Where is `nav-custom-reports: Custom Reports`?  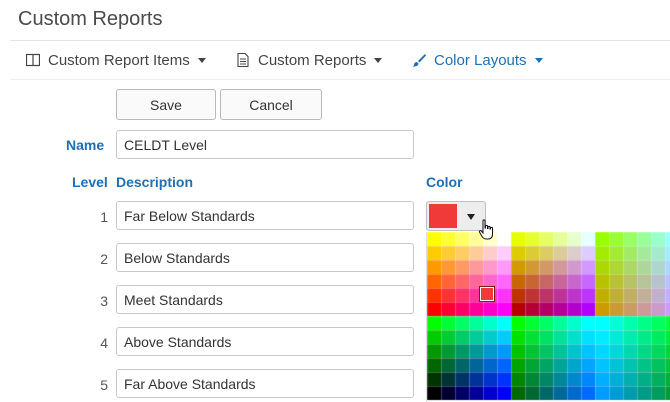
nav-custom-reports: Custom Reports is located at coordinates (309, 60).